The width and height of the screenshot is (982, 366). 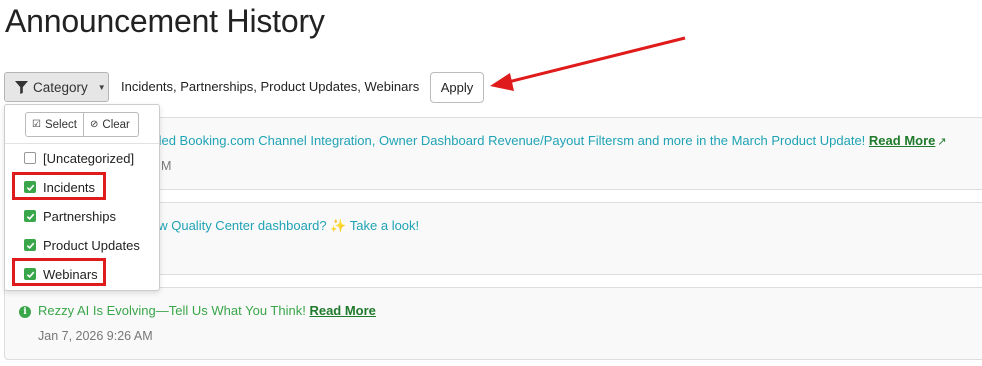 I want to click on apply-button: Apply, so click(x=457, y=87).